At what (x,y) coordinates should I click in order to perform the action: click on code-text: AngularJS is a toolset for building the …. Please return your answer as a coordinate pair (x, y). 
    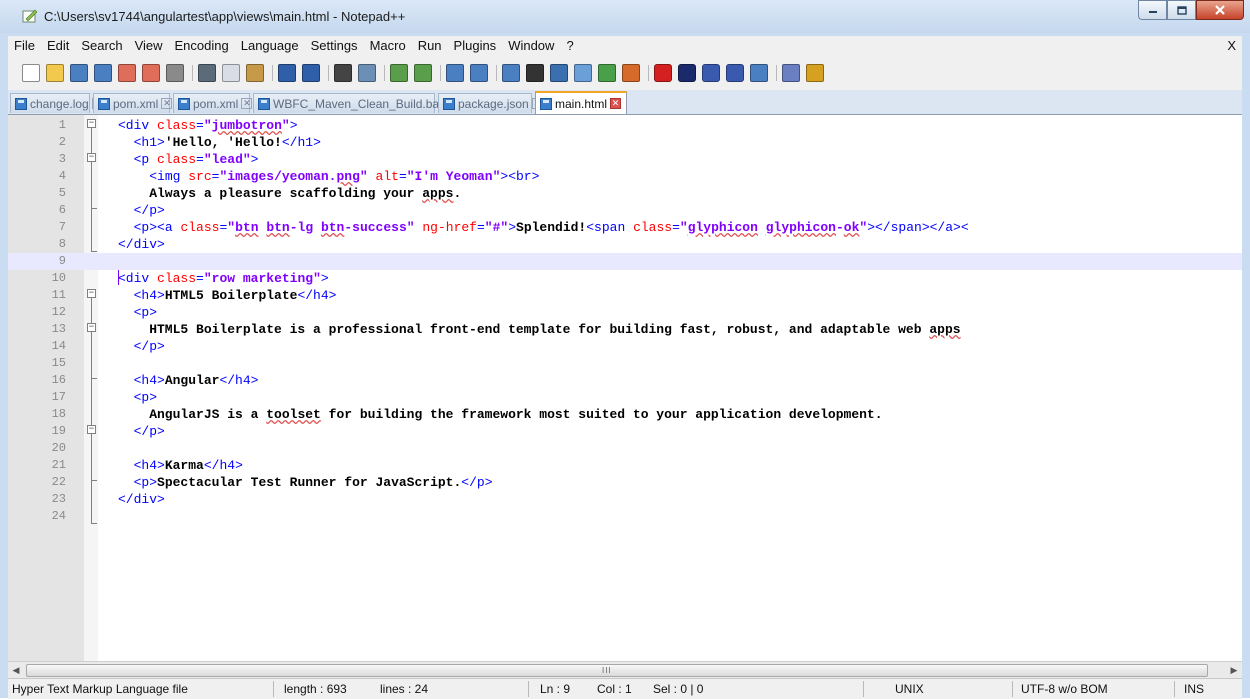
    Looking at the image, I should click on (500, 414).